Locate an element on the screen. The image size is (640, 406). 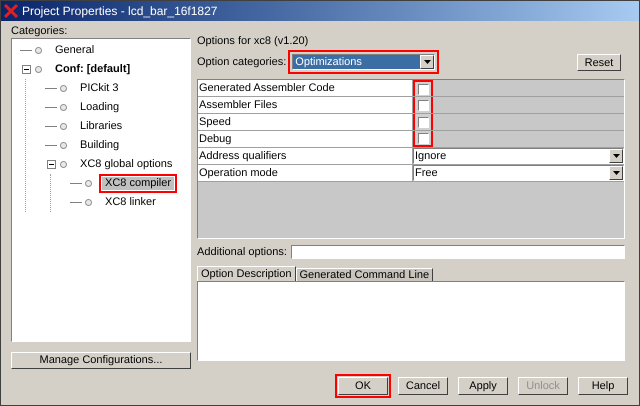
options-heading: Options for xc8 (v1.20) is located at coordinates (253, 41).